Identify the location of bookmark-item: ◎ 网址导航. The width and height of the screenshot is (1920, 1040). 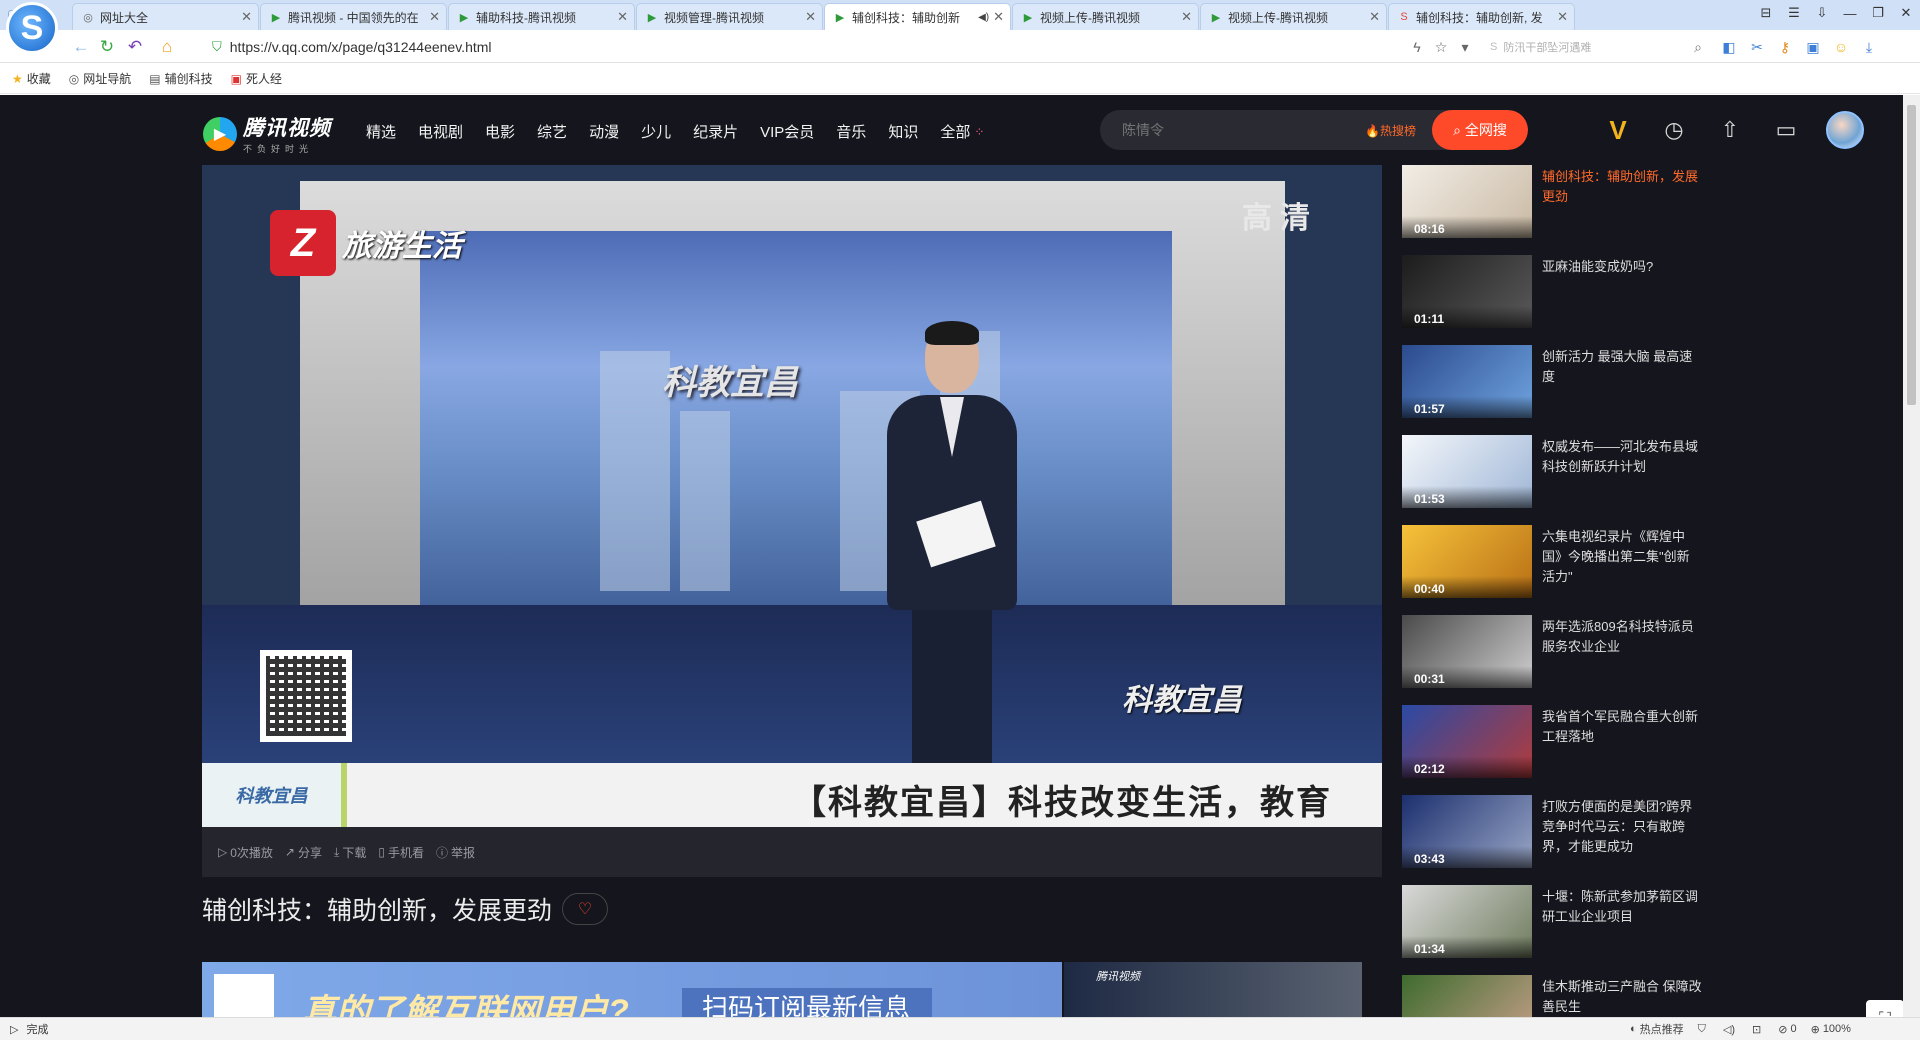
(100, 78).